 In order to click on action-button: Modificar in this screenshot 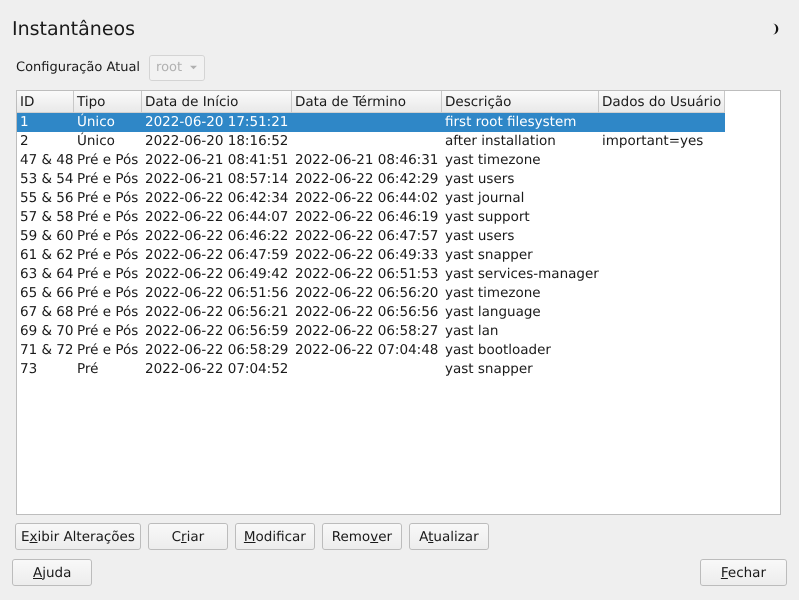, I will do `click(274, 536)`.